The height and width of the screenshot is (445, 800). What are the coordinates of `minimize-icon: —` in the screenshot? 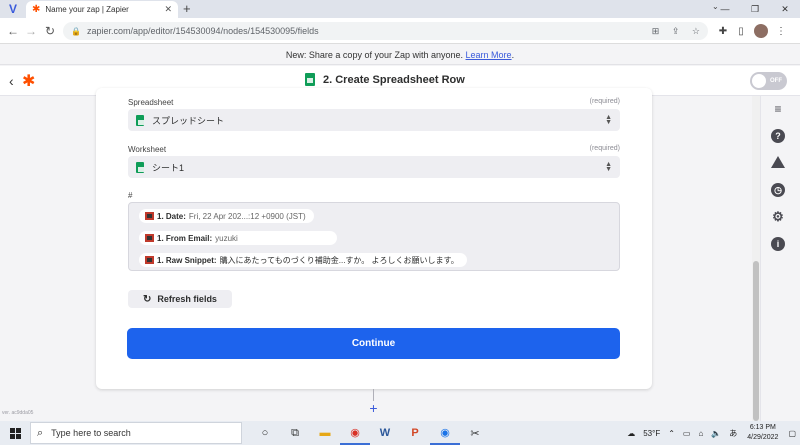 It's located at (725, 9).